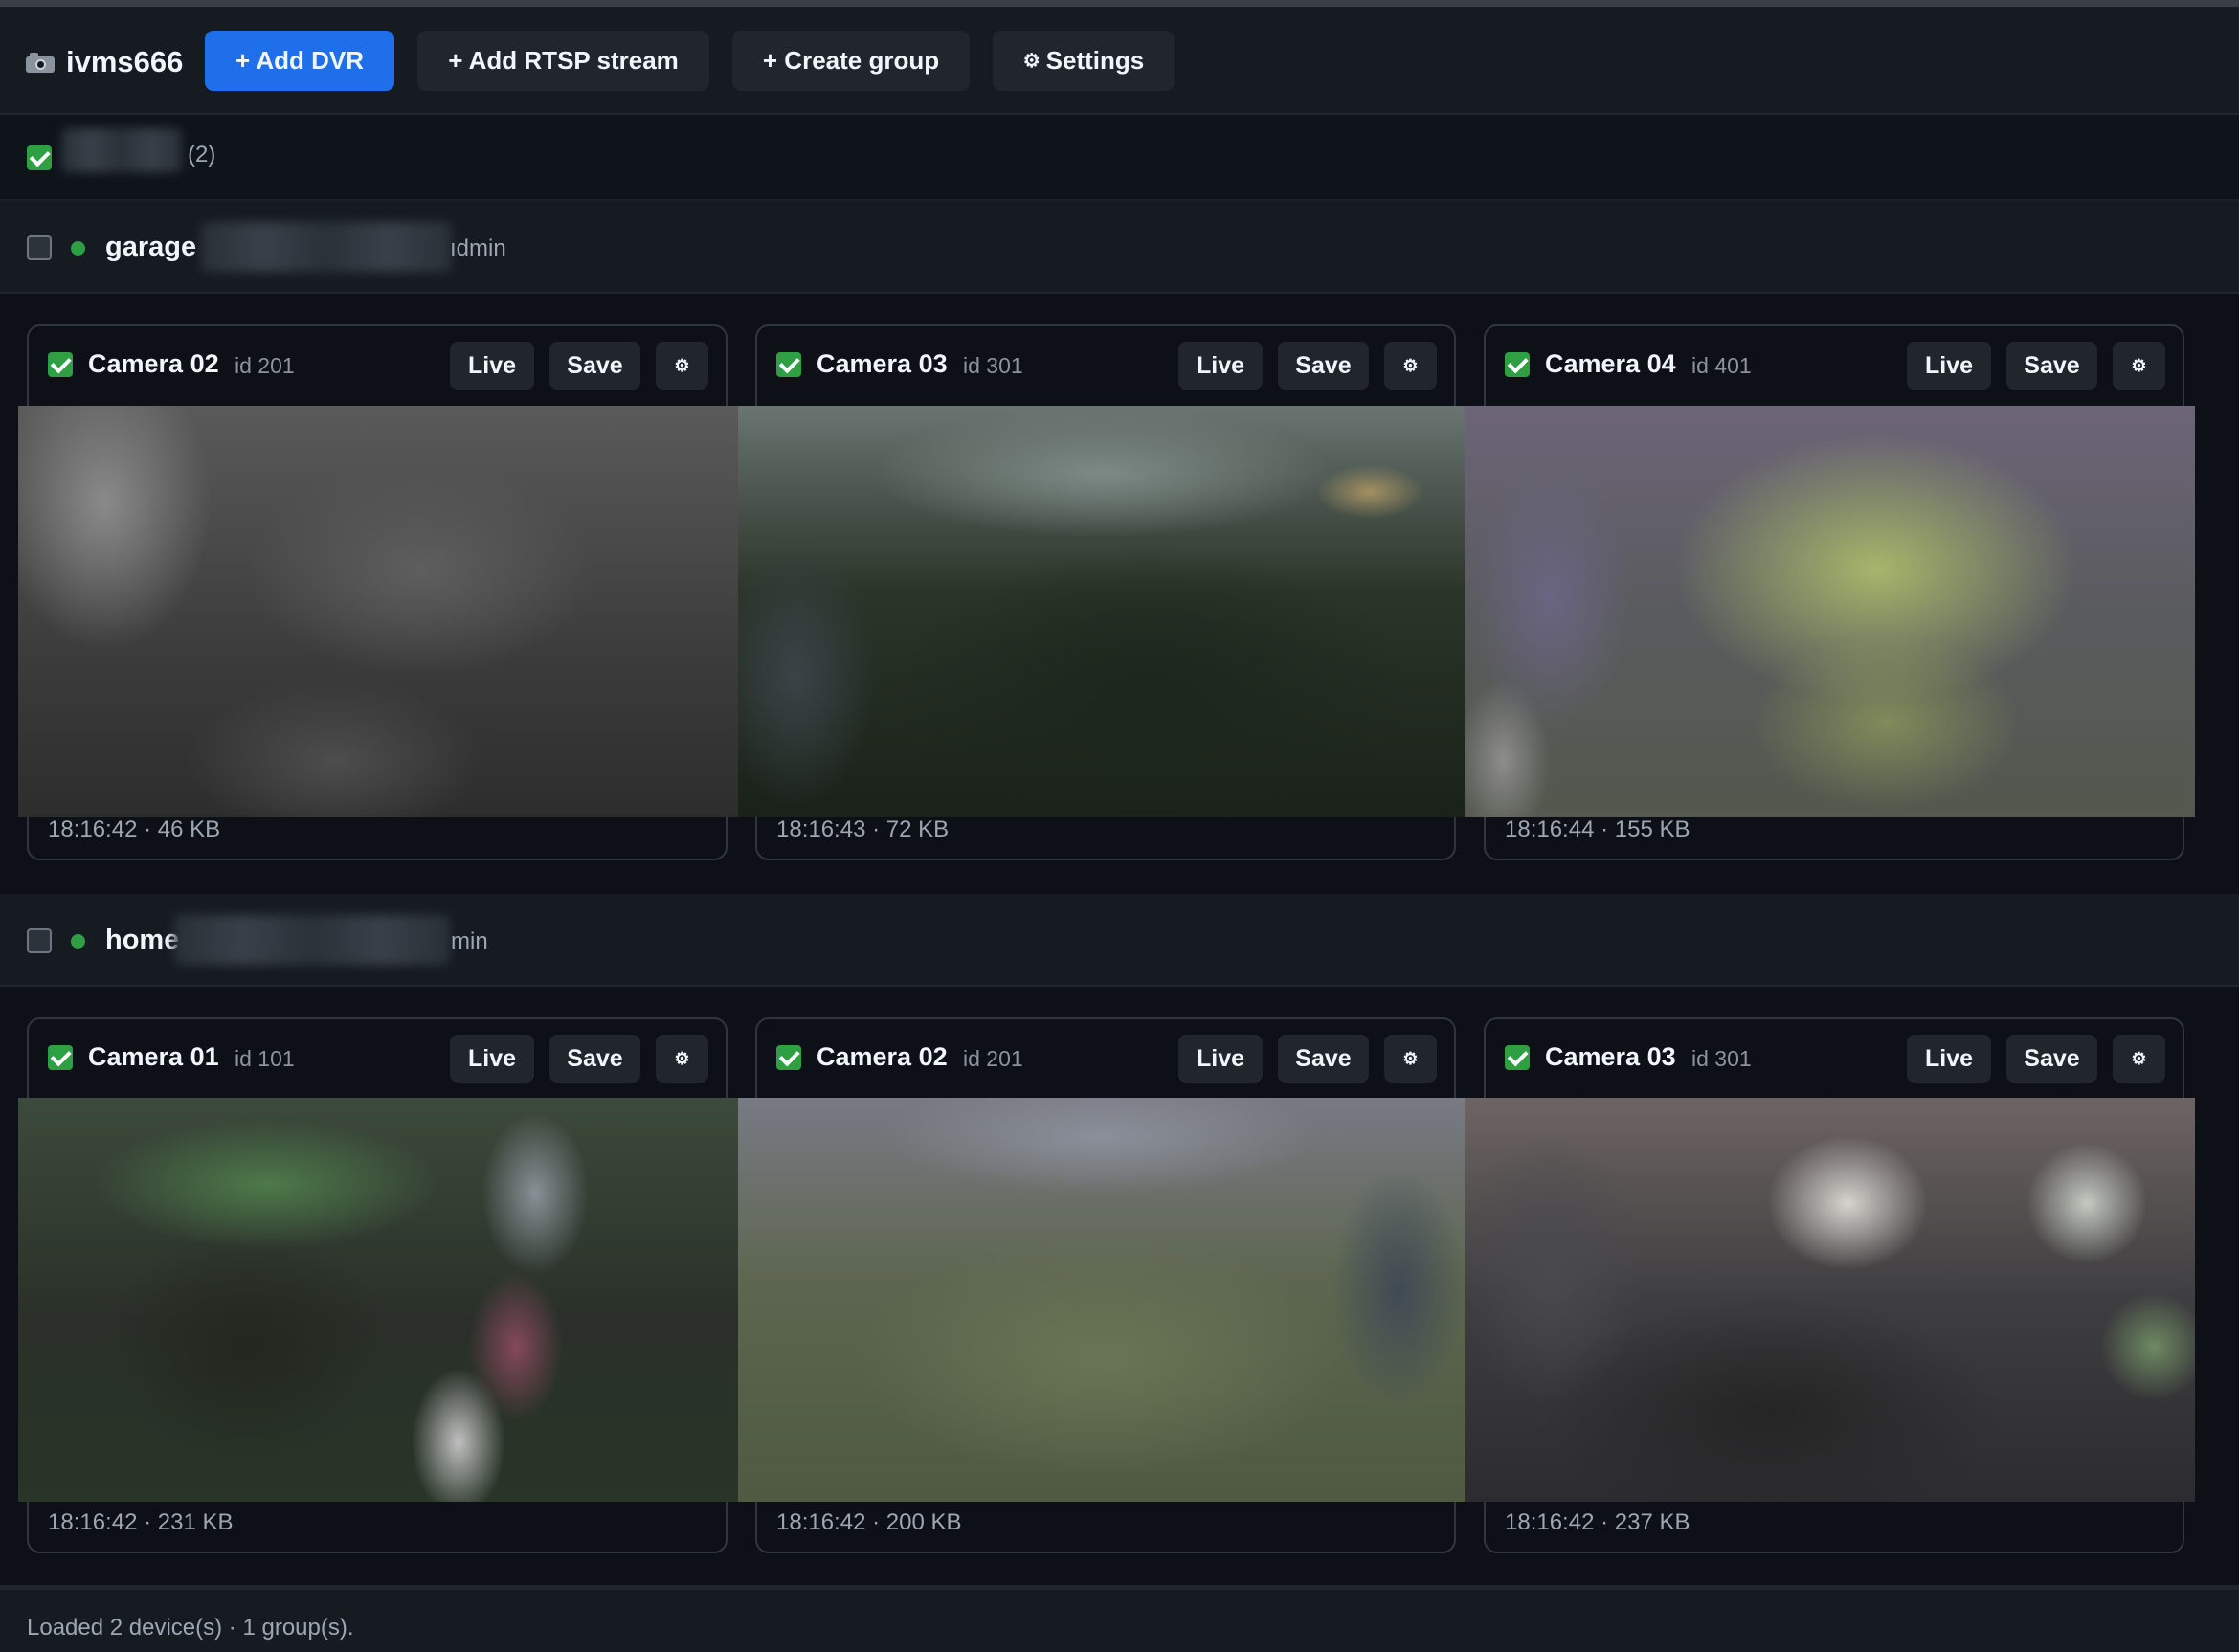 This screenshot has width=2239, height=1652. I want to click on window-top-edge, so click(1119, 3).